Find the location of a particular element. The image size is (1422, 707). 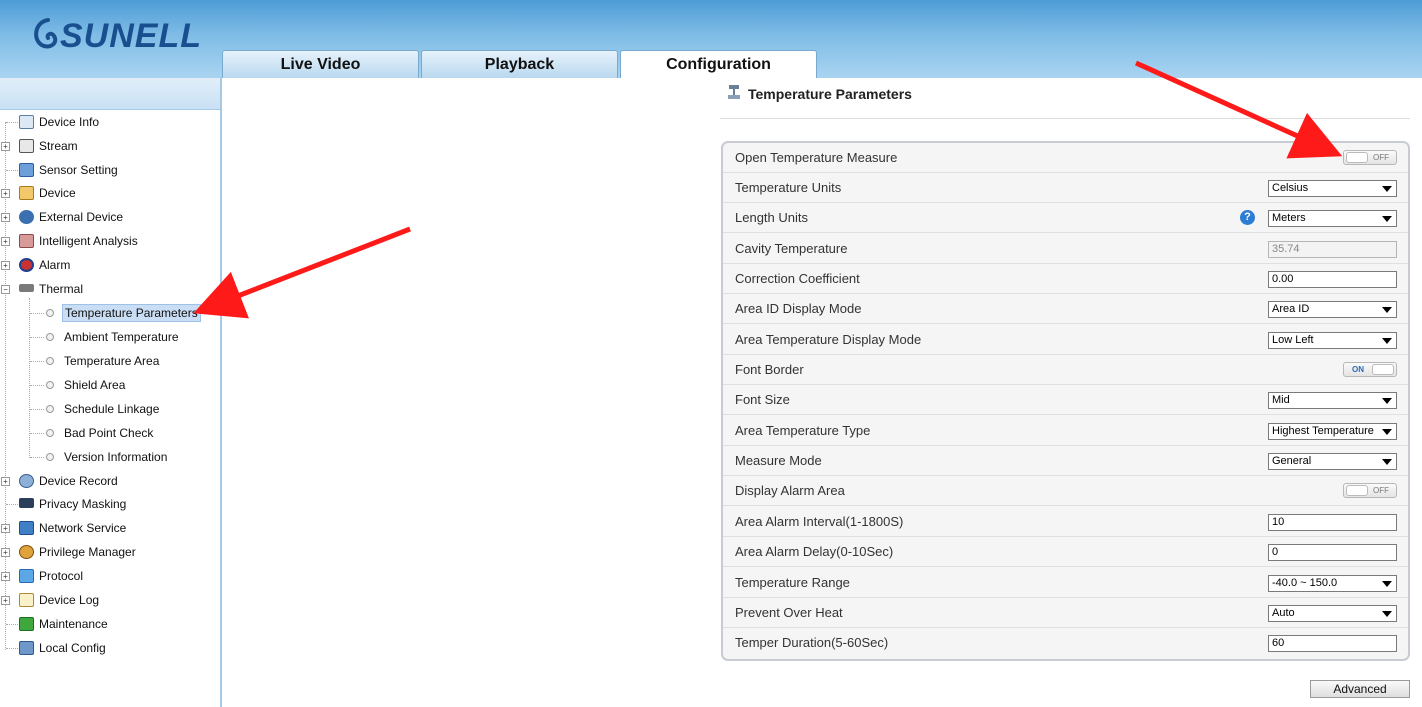

sidebar-subitem-temperature-area: Temperature Area is located at coordinates (105, 361).